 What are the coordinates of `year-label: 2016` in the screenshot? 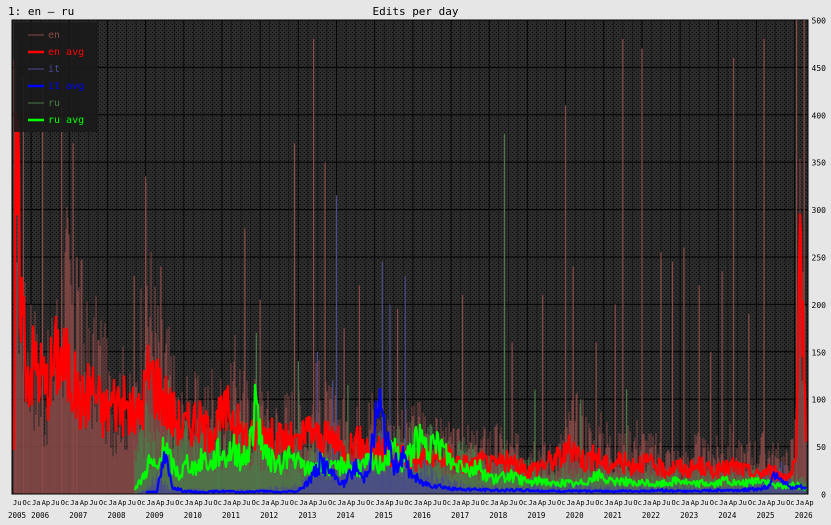 It's located at (422, 515).